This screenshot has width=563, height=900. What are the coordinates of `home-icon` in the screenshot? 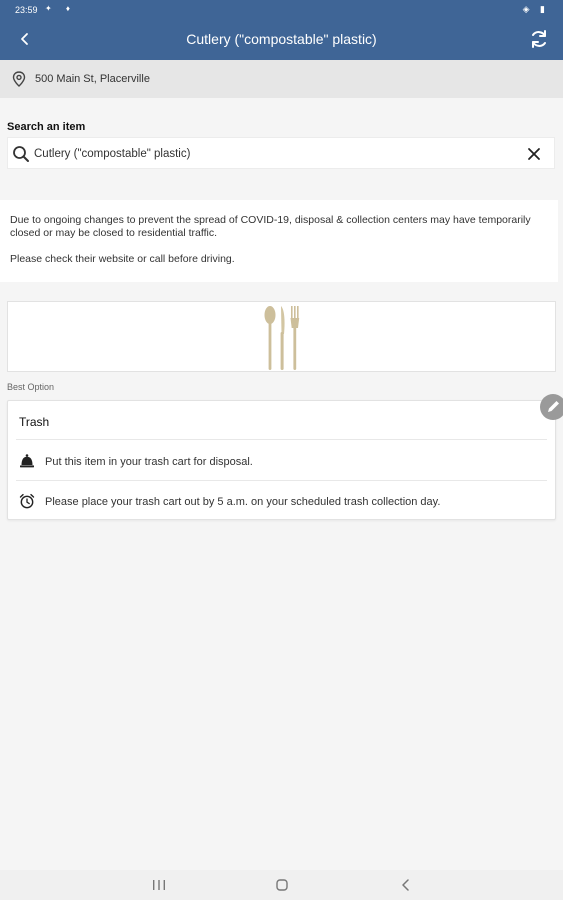 It's located at (282, 885).